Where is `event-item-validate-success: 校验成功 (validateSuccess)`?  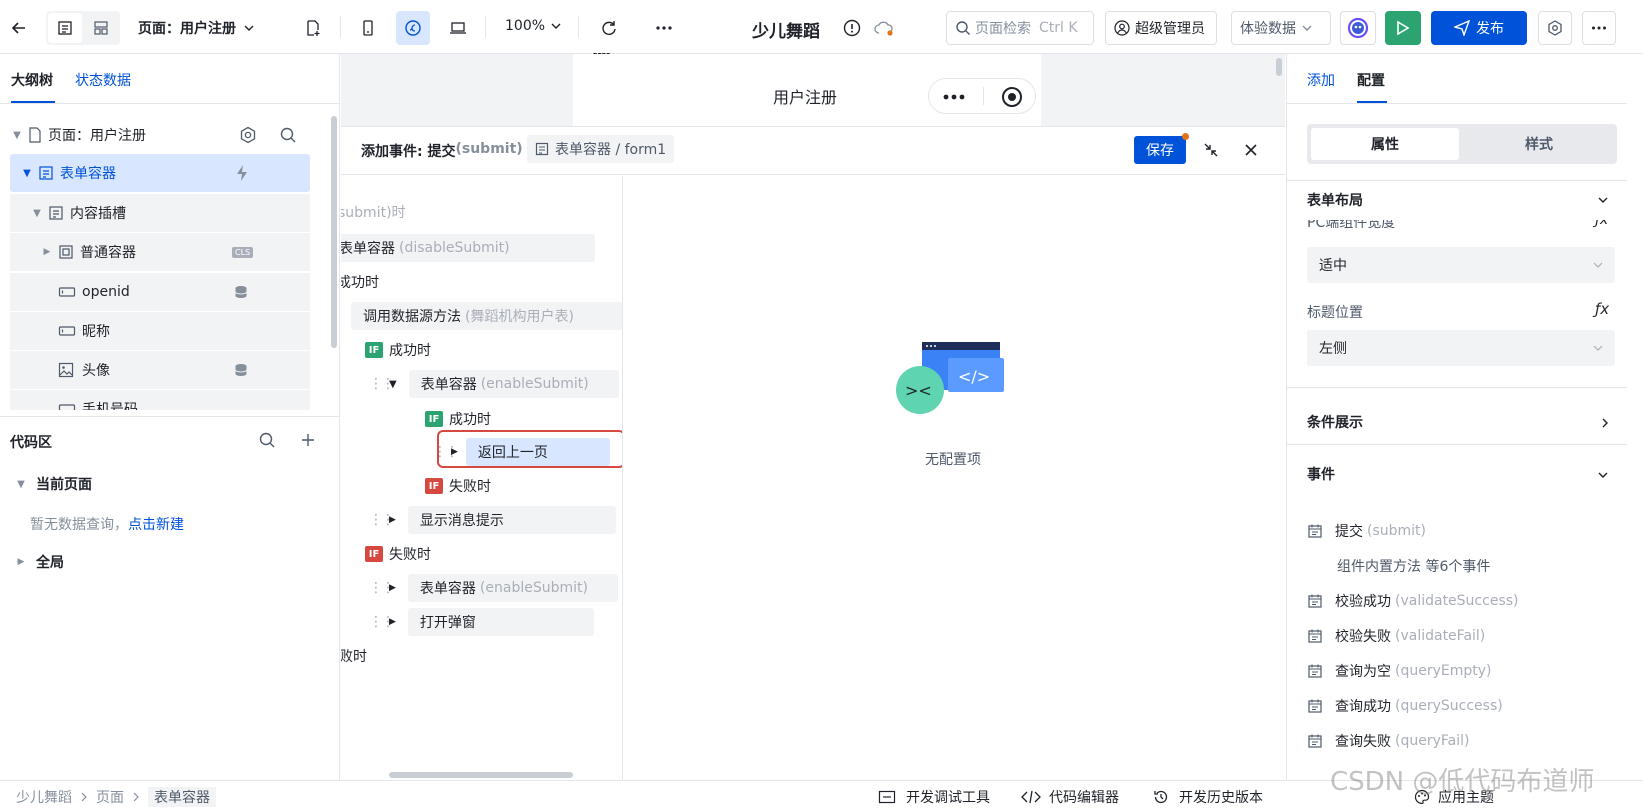 event-item-validate-success: 校验成功 (validateSuccess) is located at coordinates (1413, 601).